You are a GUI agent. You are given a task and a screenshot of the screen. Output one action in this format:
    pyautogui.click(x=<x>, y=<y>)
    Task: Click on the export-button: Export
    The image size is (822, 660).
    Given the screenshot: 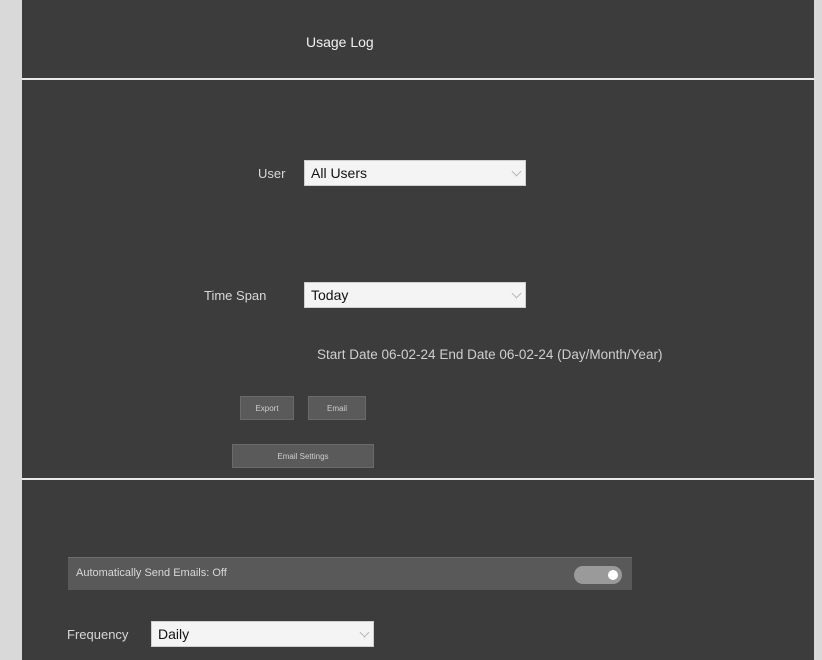 What is the action you would take?
    pyautogui.click(x=267, y=408)
    